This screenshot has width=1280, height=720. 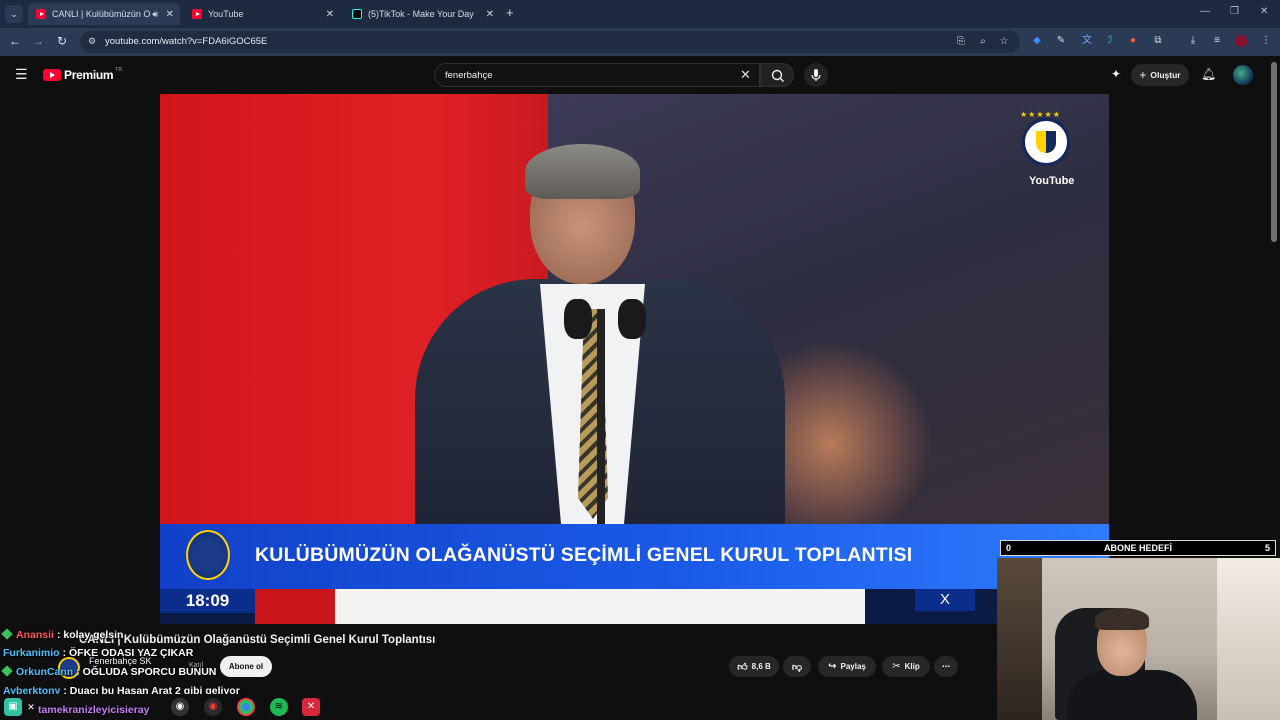 I want to click on region-code: TR, so click(x=118, y=70).